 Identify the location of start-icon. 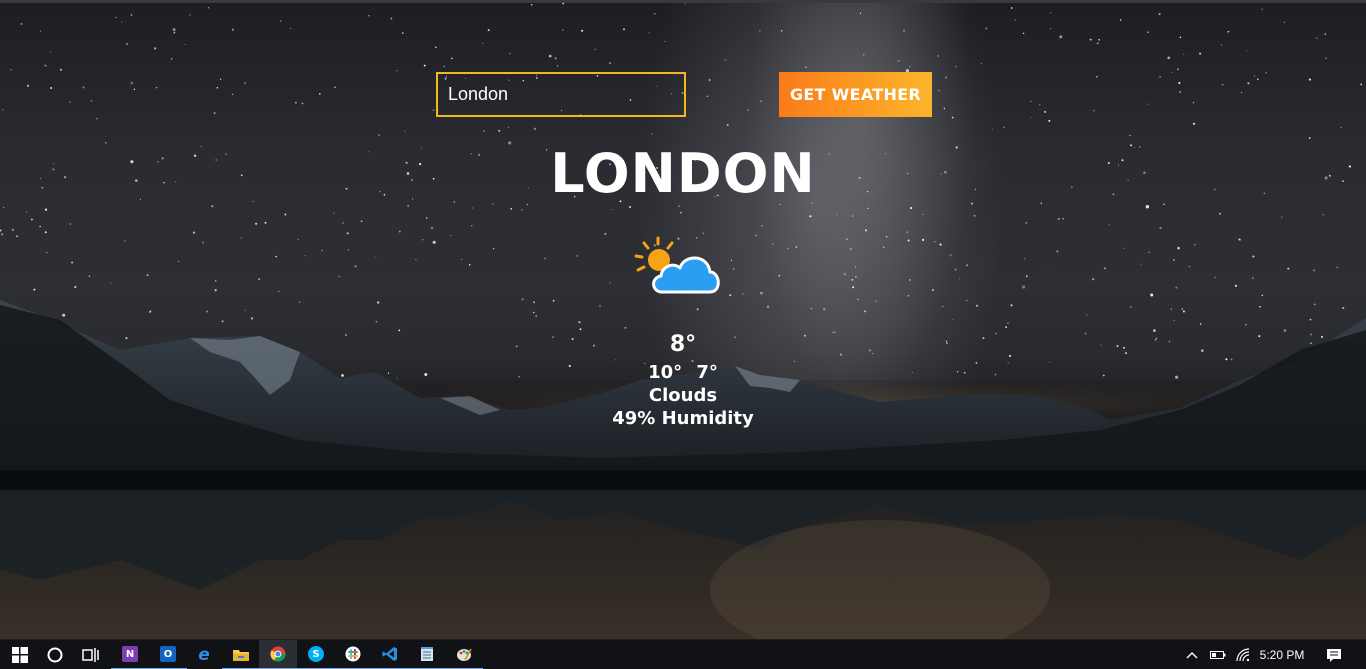
(20, 655).